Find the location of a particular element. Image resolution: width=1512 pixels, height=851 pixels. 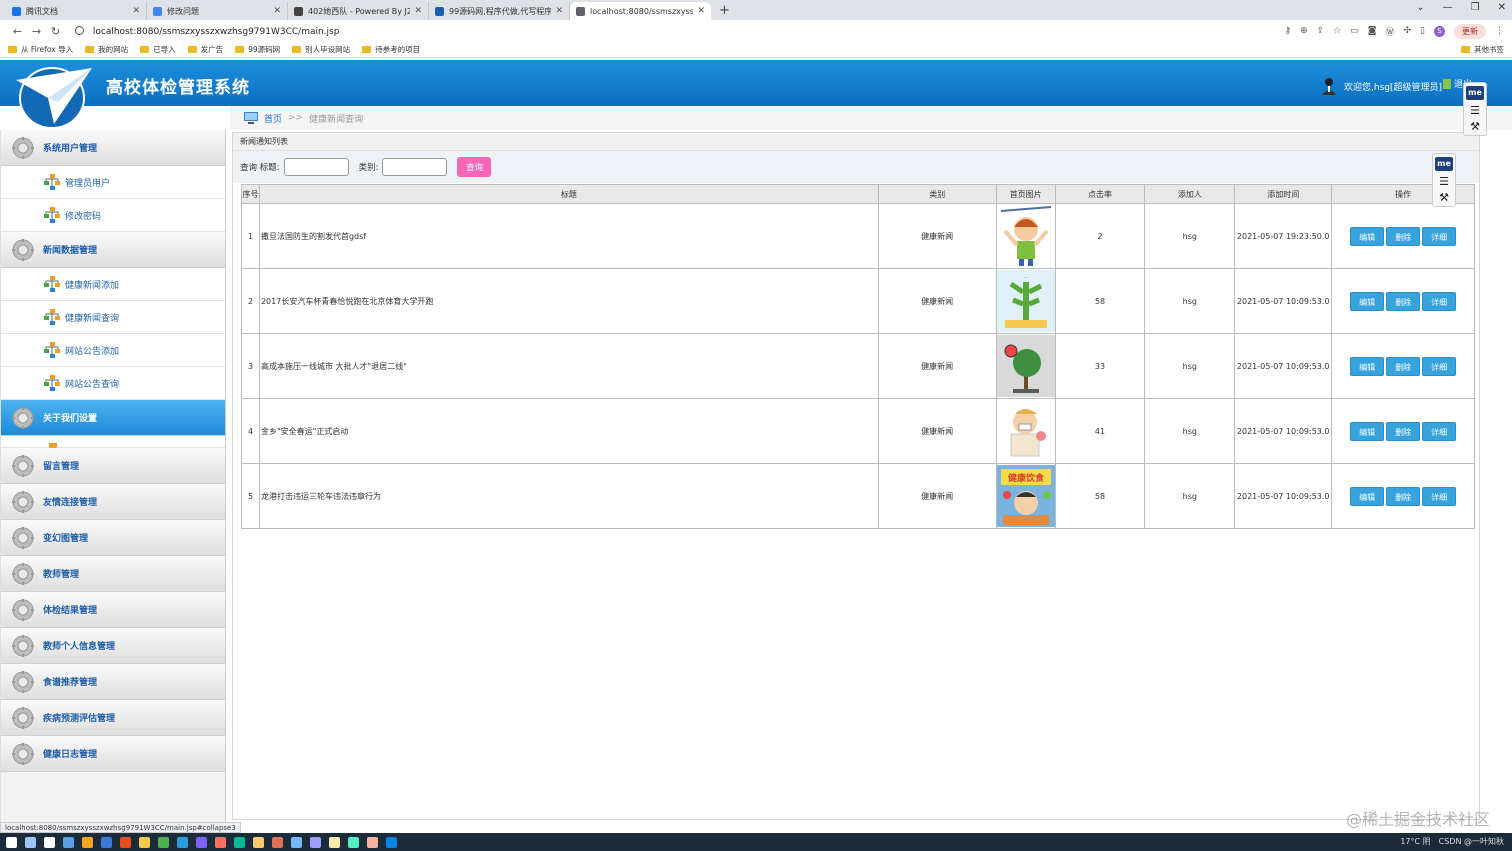

sidebar-item: 健康新闻查询 is located at coordinates (113, 317).